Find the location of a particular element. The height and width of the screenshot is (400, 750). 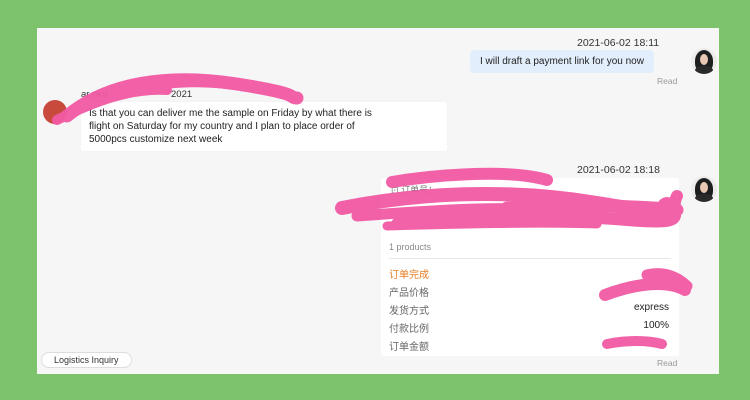

products-count: 1 products is located at coordinates (410, 247).